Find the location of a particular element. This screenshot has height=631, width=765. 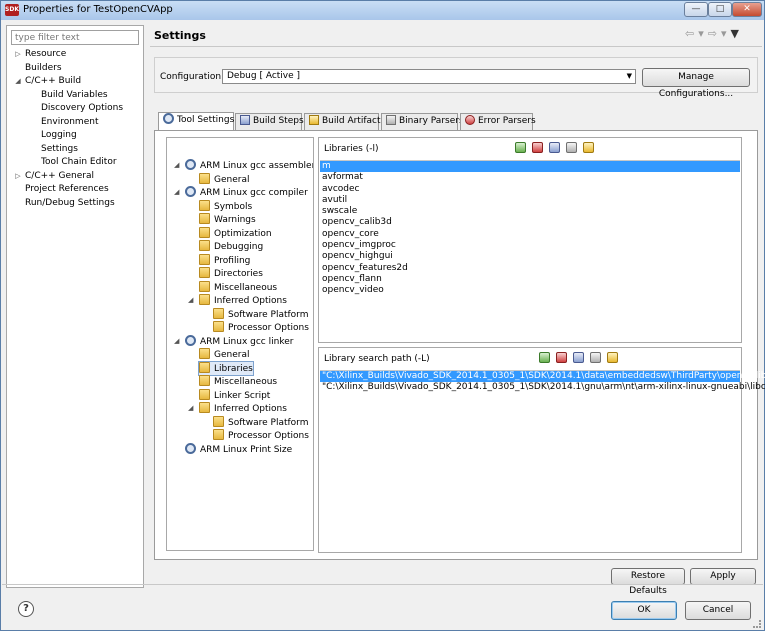

library-item: opencv_imgproc is located at coordinates (530, 245).